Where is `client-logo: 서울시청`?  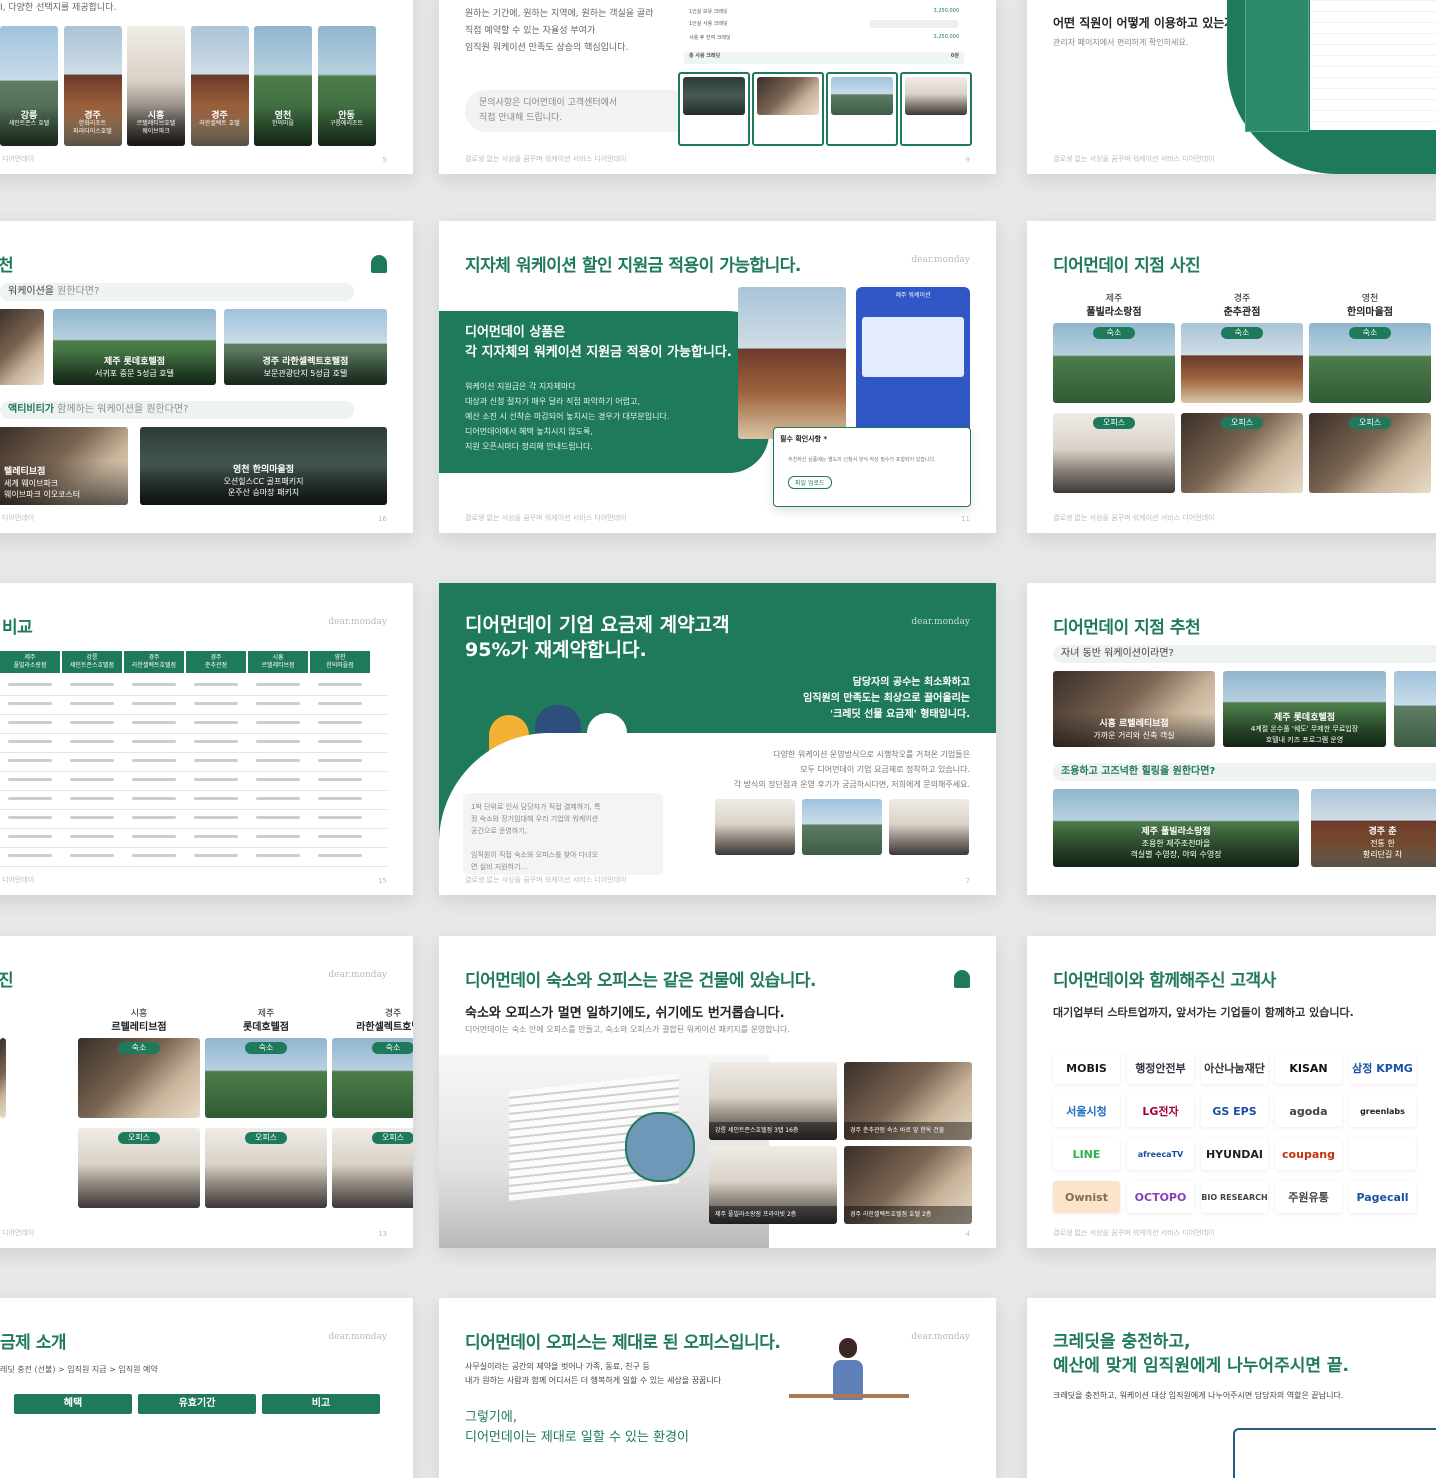
client-logo: 서울시청 is located at coordinates (1086, 1111).